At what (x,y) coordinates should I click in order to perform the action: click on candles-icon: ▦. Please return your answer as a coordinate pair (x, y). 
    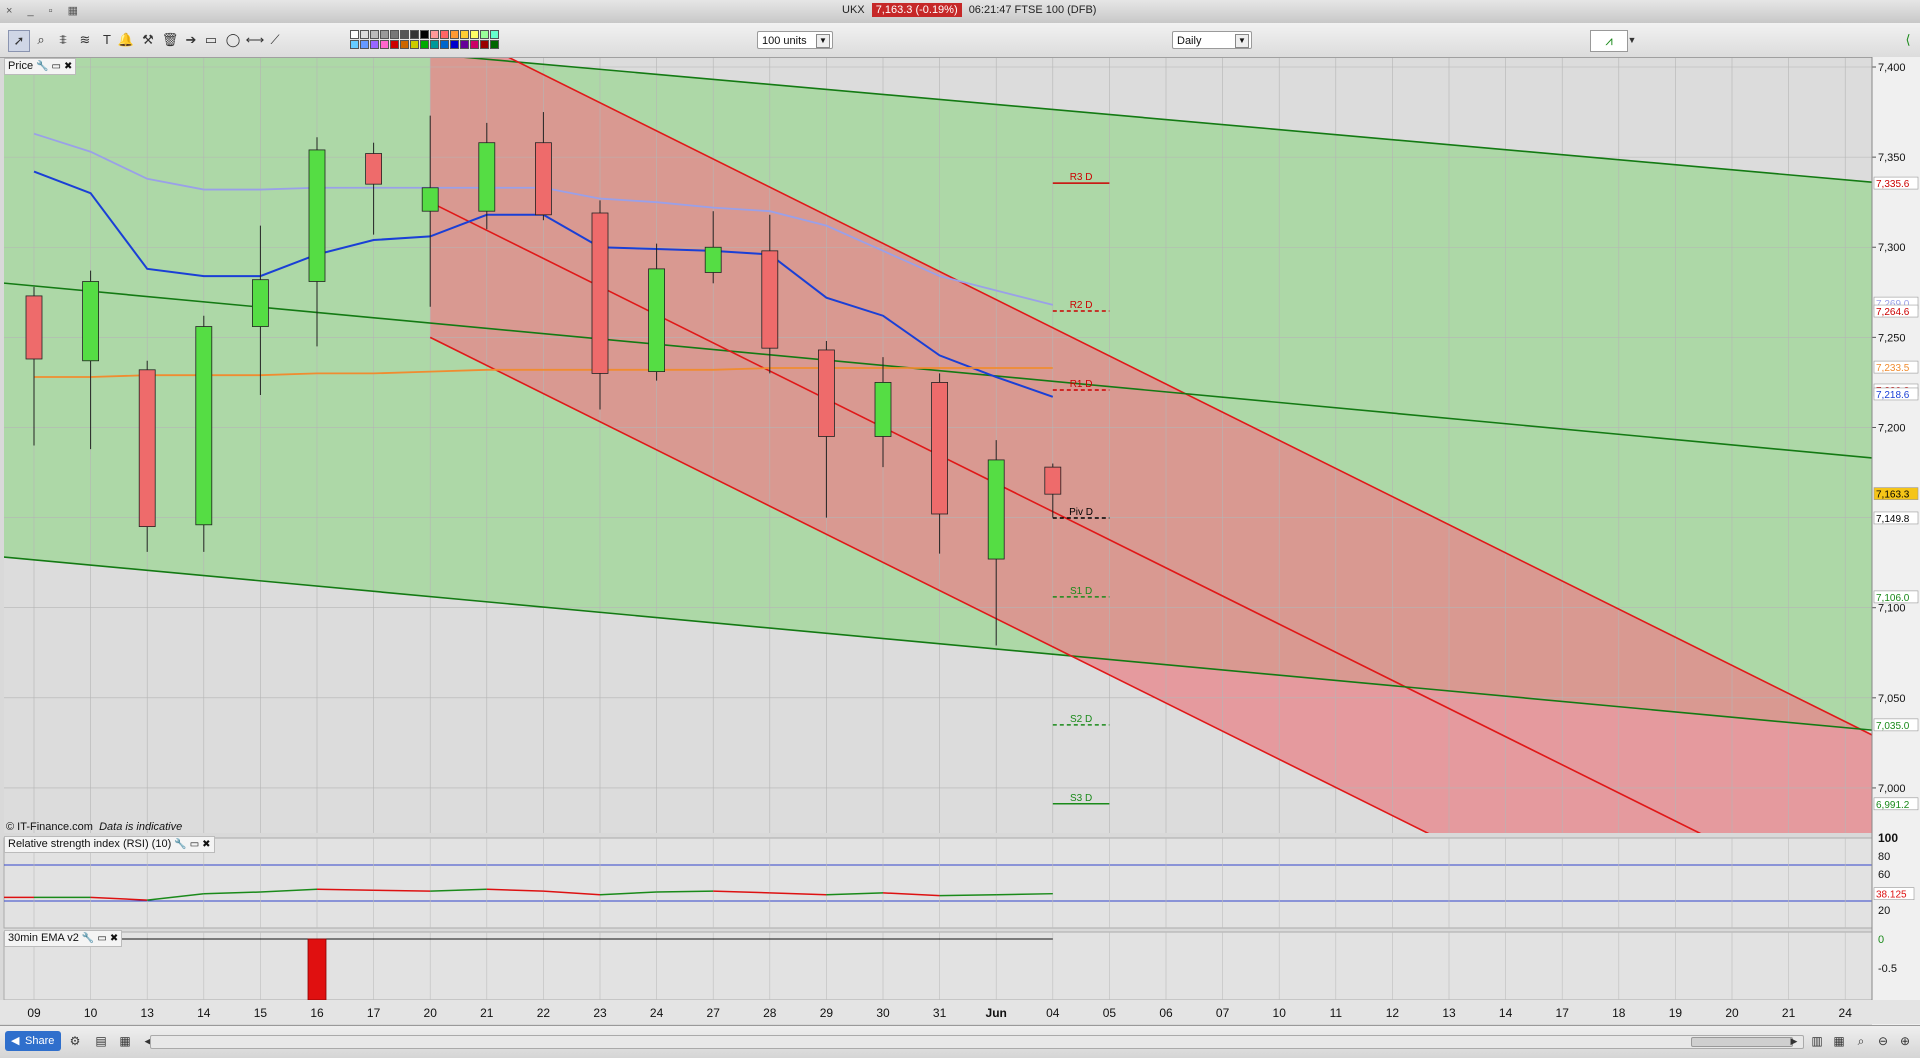
    Looking at the image, I should click on (1839, 1041).